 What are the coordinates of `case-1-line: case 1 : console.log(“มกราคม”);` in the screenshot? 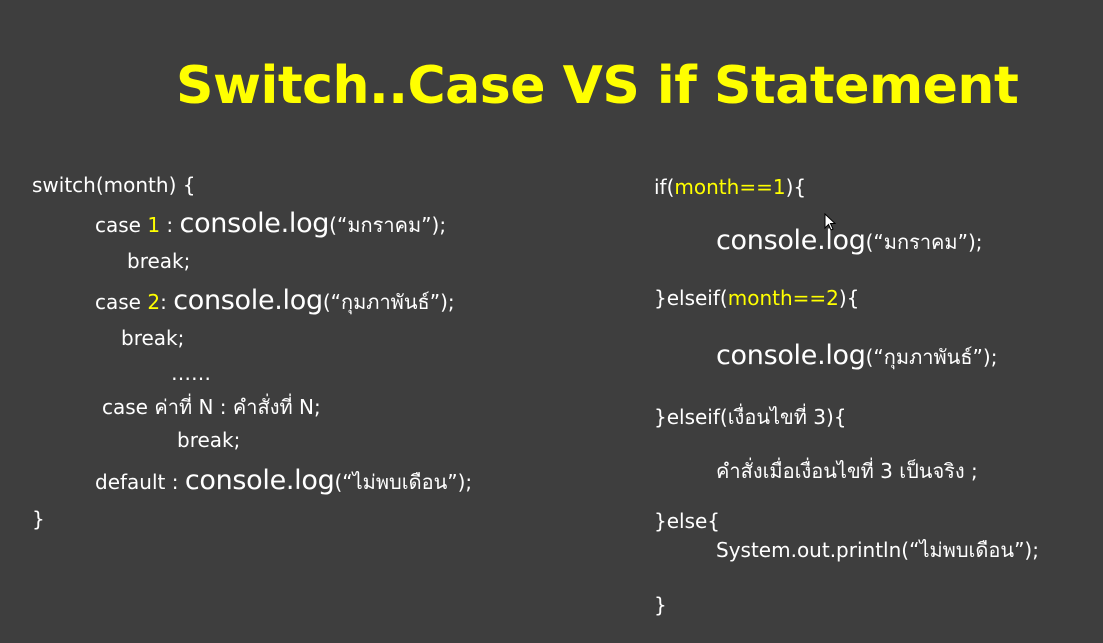 It's located at (270, 224).